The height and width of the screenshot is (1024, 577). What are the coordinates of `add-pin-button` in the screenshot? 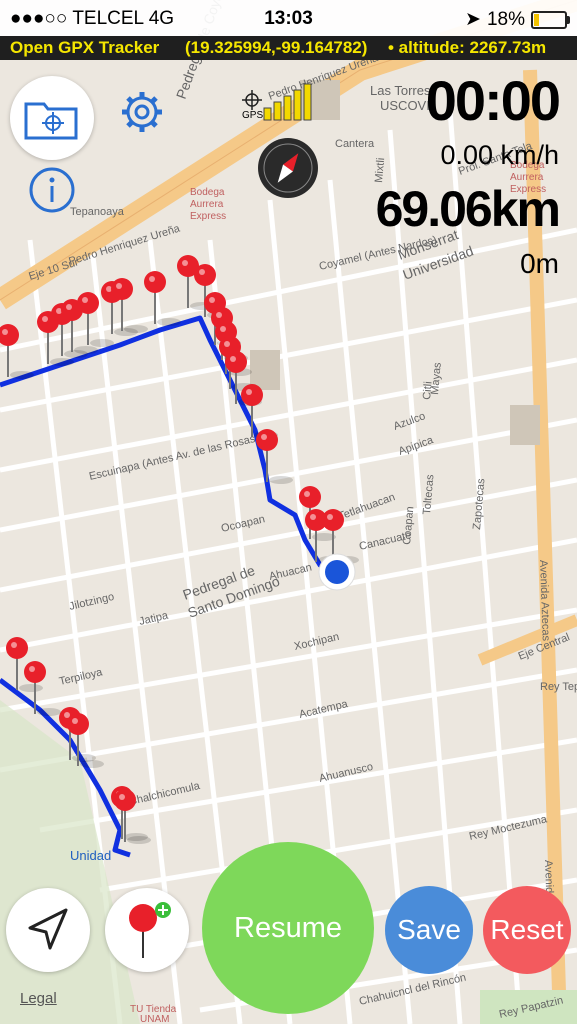 It's located at (147, 930).